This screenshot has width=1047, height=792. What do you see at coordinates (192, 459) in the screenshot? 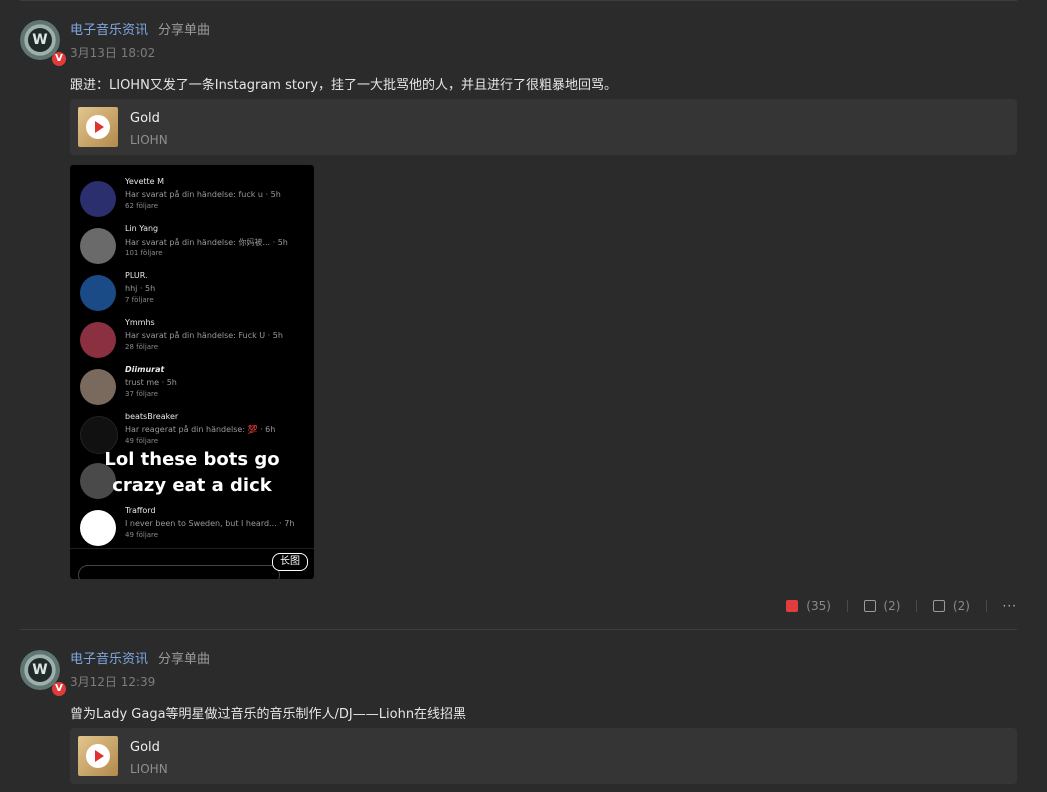
I see `story-overlay-line1: Lol these bots go` at bounding box center [192, 459].